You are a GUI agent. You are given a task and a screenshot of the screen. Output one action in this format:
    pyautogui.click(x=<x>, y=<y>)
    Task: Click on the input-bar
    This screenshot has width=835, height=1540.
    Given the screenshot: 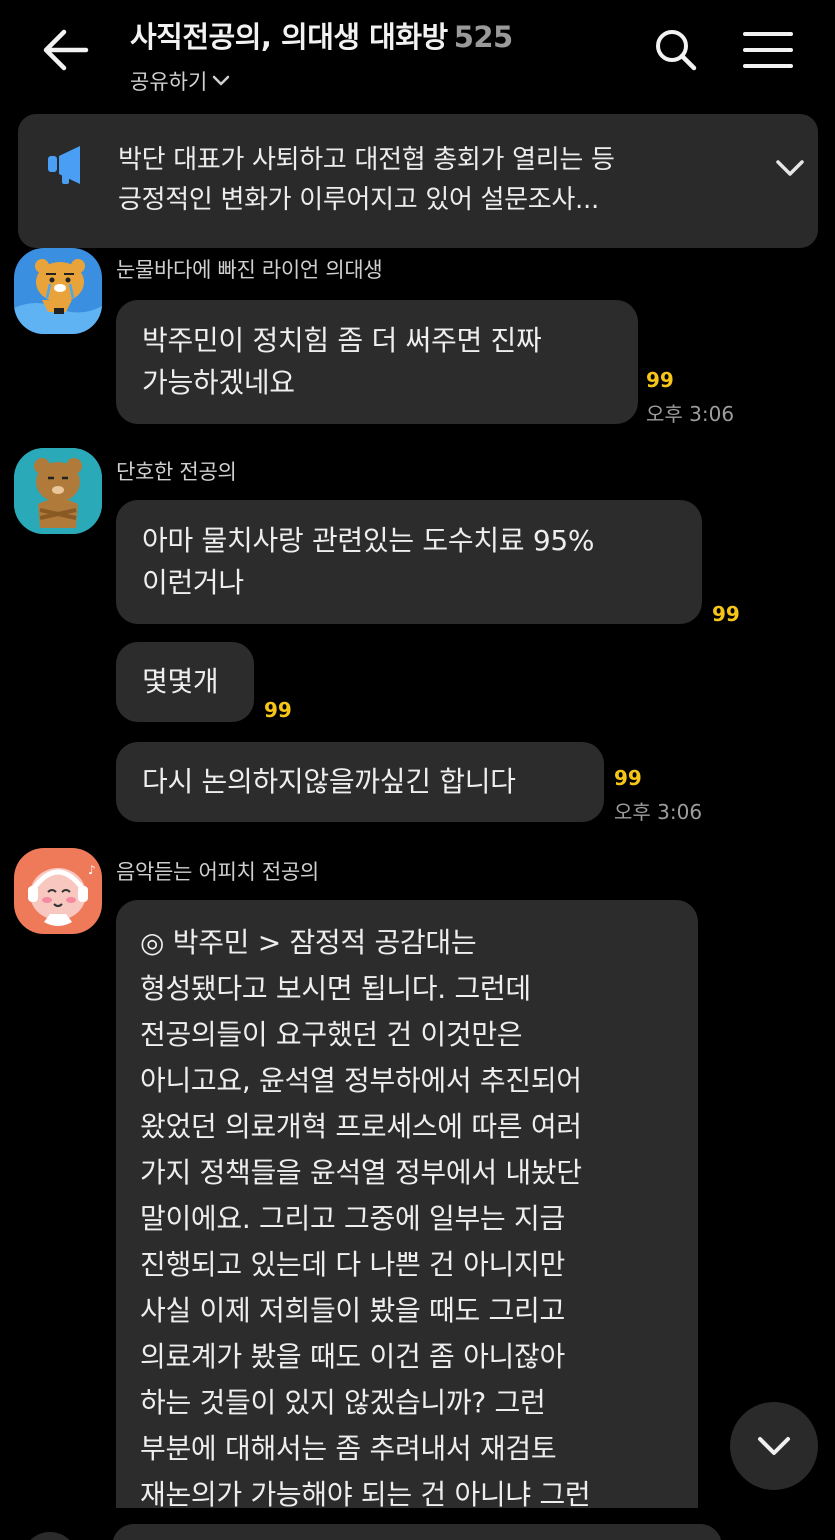 What is the action you would take?
    pyautogui.click(x=417, y=1524)
    